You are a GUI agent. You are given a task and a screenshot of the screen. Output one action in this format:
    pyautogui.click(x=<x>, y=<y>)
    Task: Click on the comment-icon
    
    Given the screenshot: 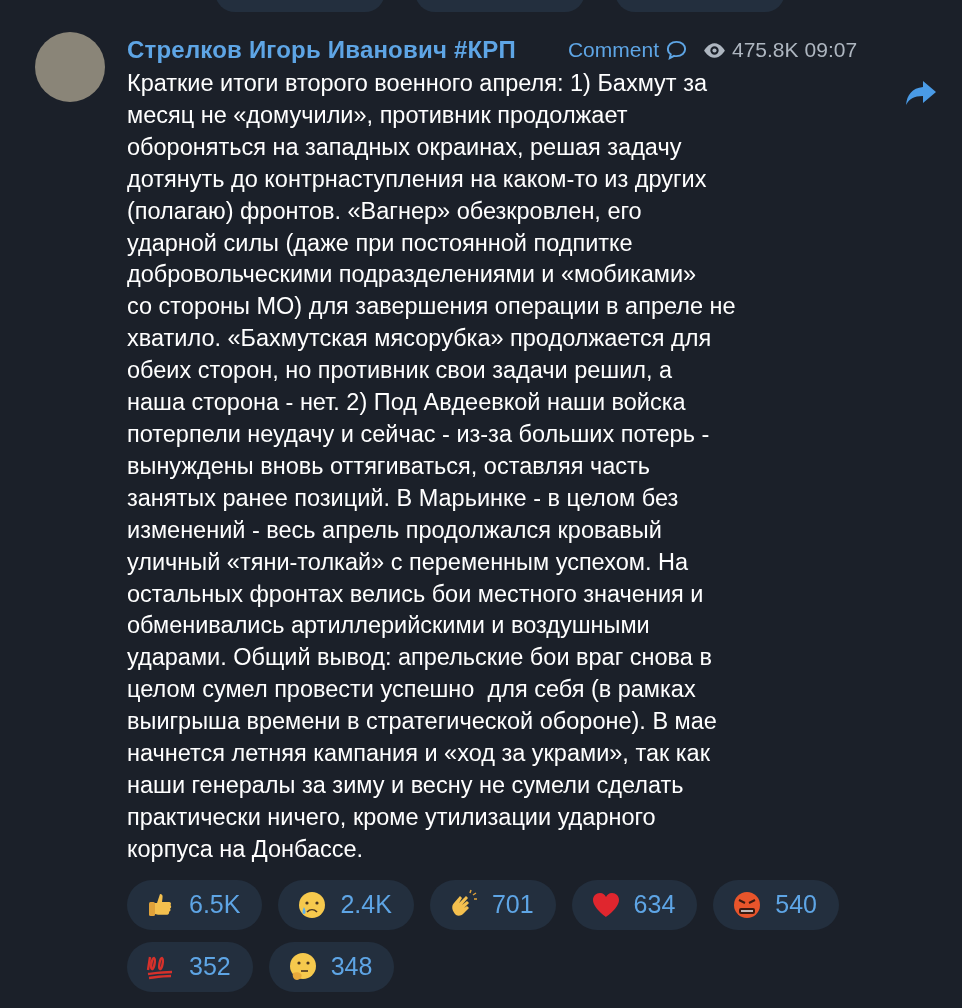 What is the action you would take?
    pyautogui.click(x=676, y=50)
    